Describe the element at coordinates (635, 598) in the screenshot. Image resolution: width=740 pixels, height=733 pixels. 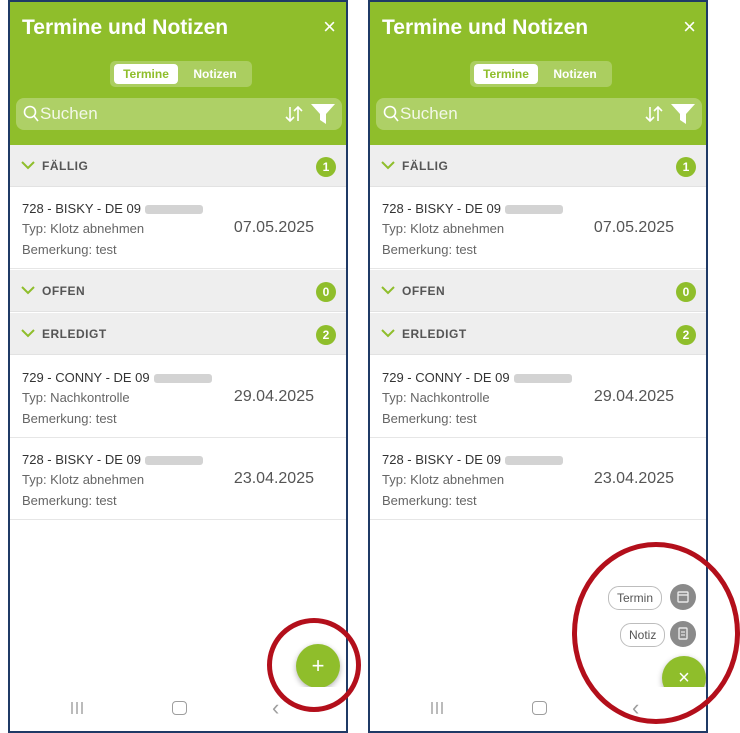
I see `speed-dial-termin-label: Termin` at that location.